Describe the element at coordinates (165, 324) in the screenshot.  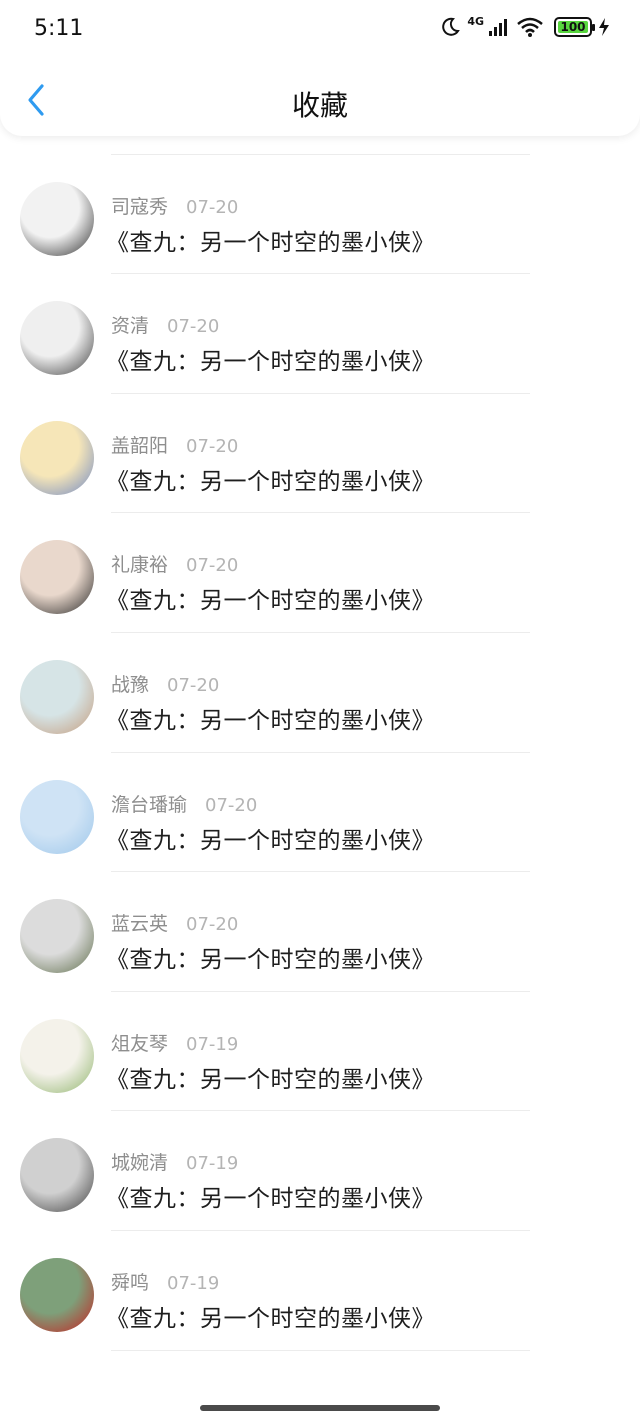
I see `item-meta: 资清 07-20` at that location.